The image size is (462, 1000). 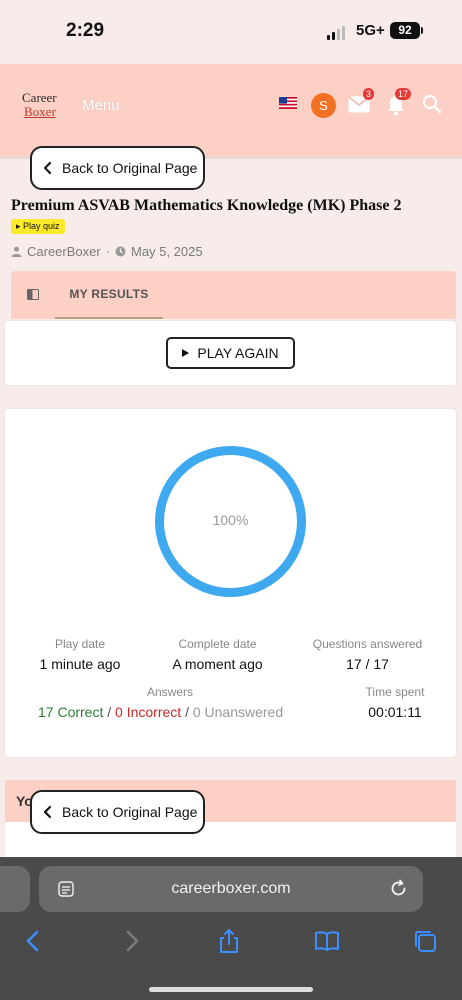 I want to click on logo-line-2: Boxer, so click(x=40, y=111).